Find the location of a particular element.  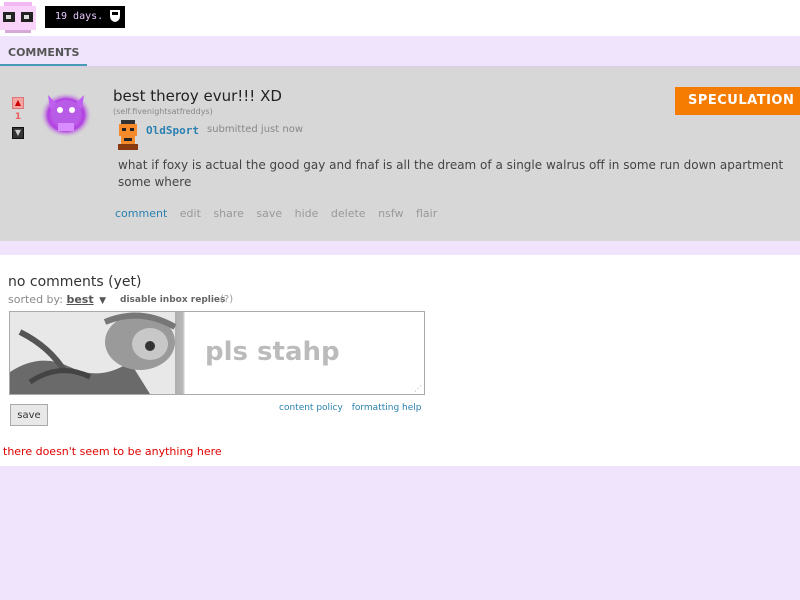

content-policy-link: content policy is located at coordinates (311, 408).